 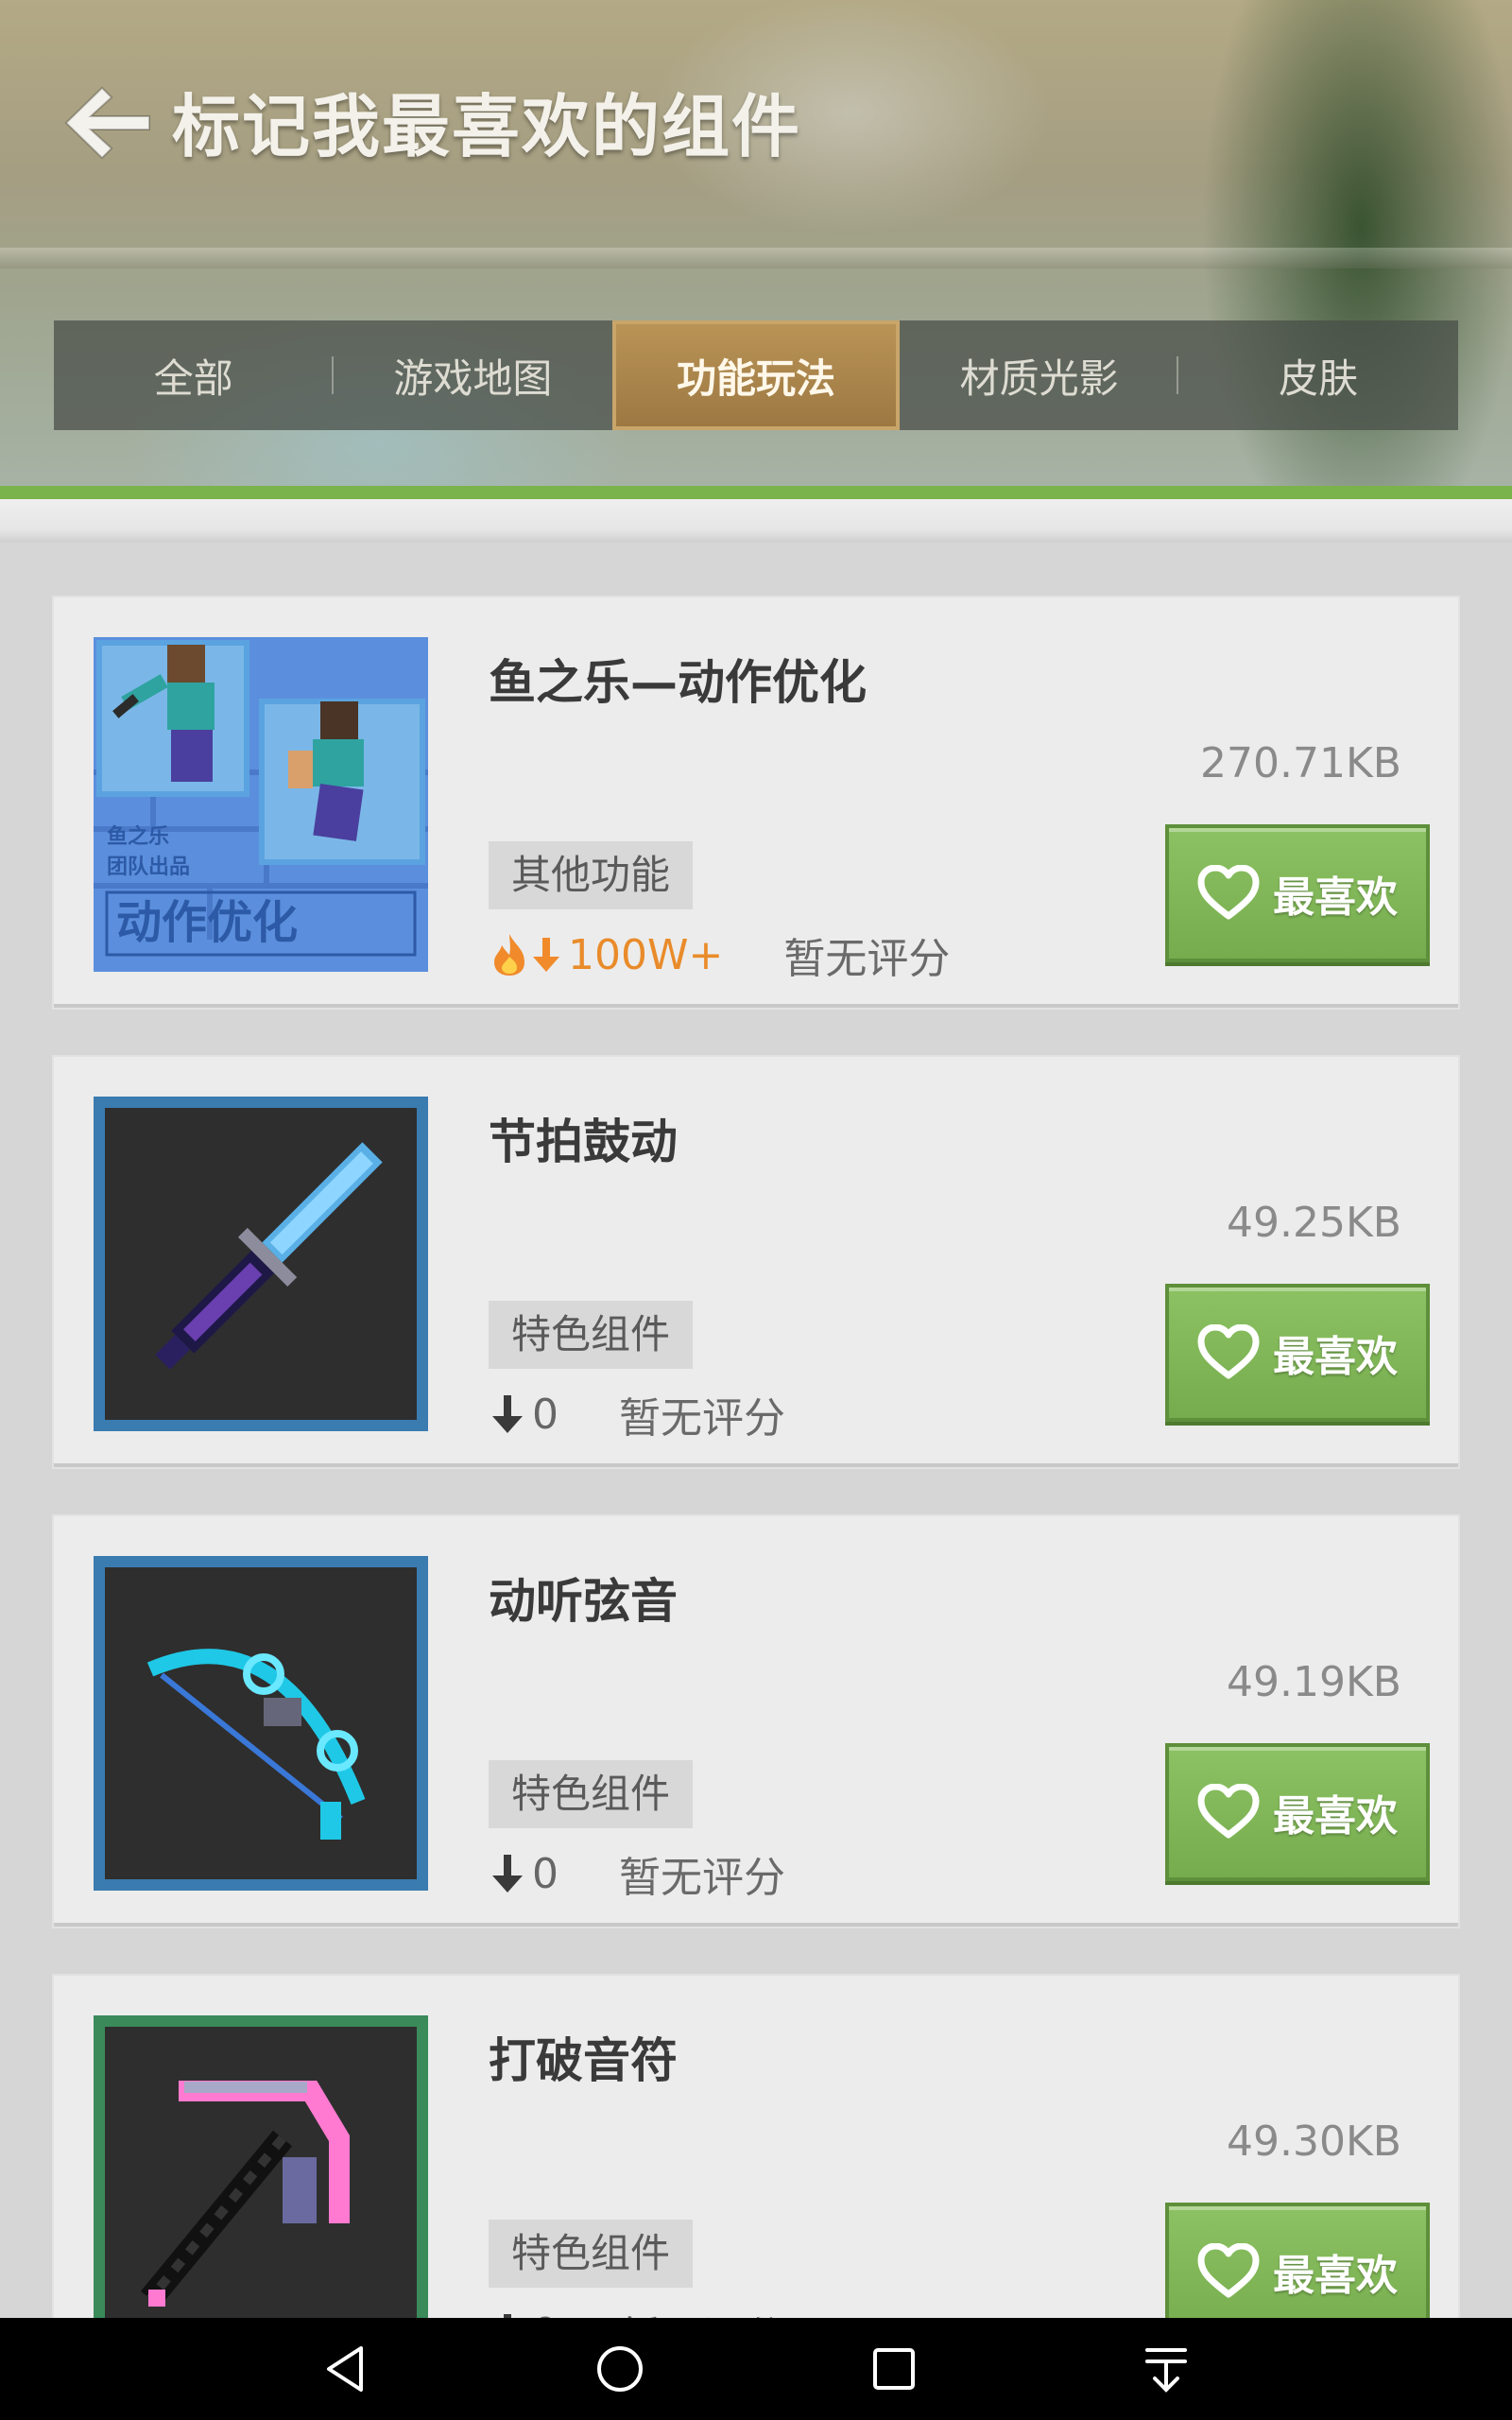 What do you see at coordinates (756, 521) in the screenshot?
I see `list-top-shadow` at bounding box center [756, 521].